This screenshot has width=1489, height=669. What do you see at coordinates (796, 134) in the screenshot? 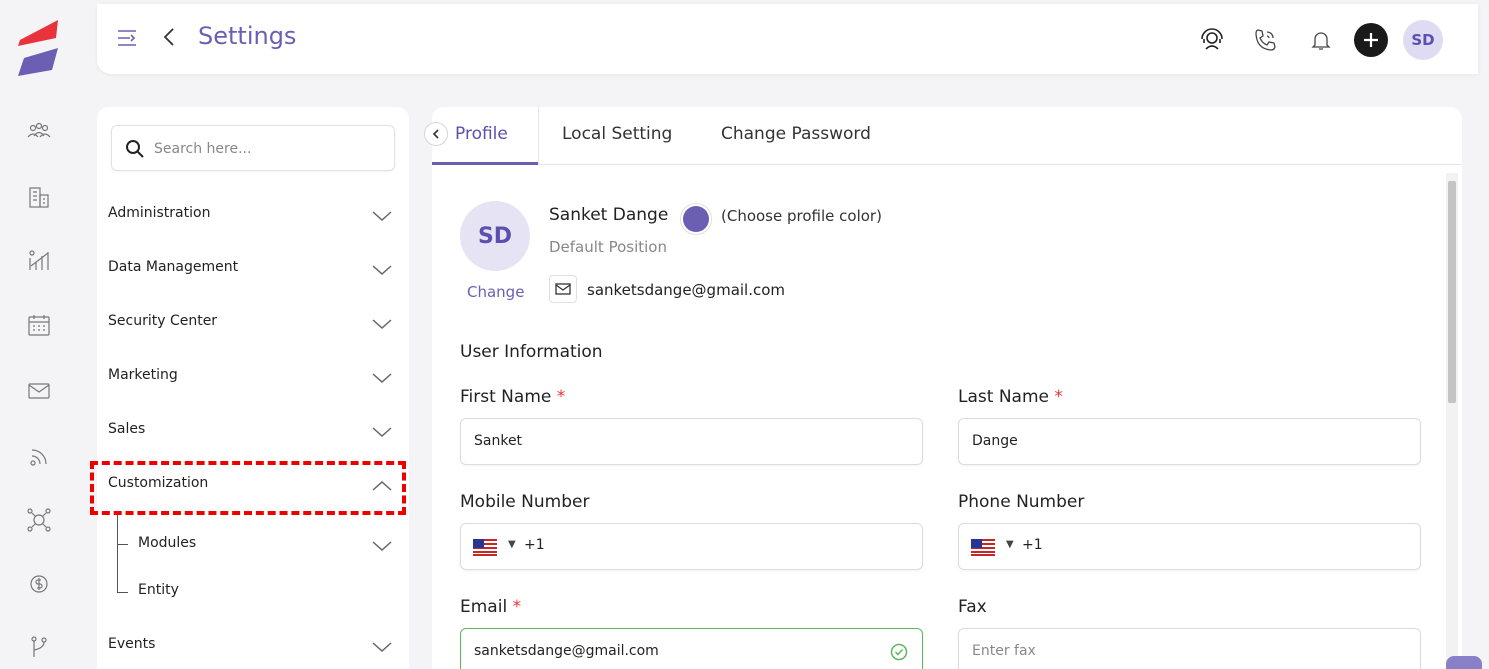
I see `tab-change-password: Change Password` at bounding box center [796, 134].